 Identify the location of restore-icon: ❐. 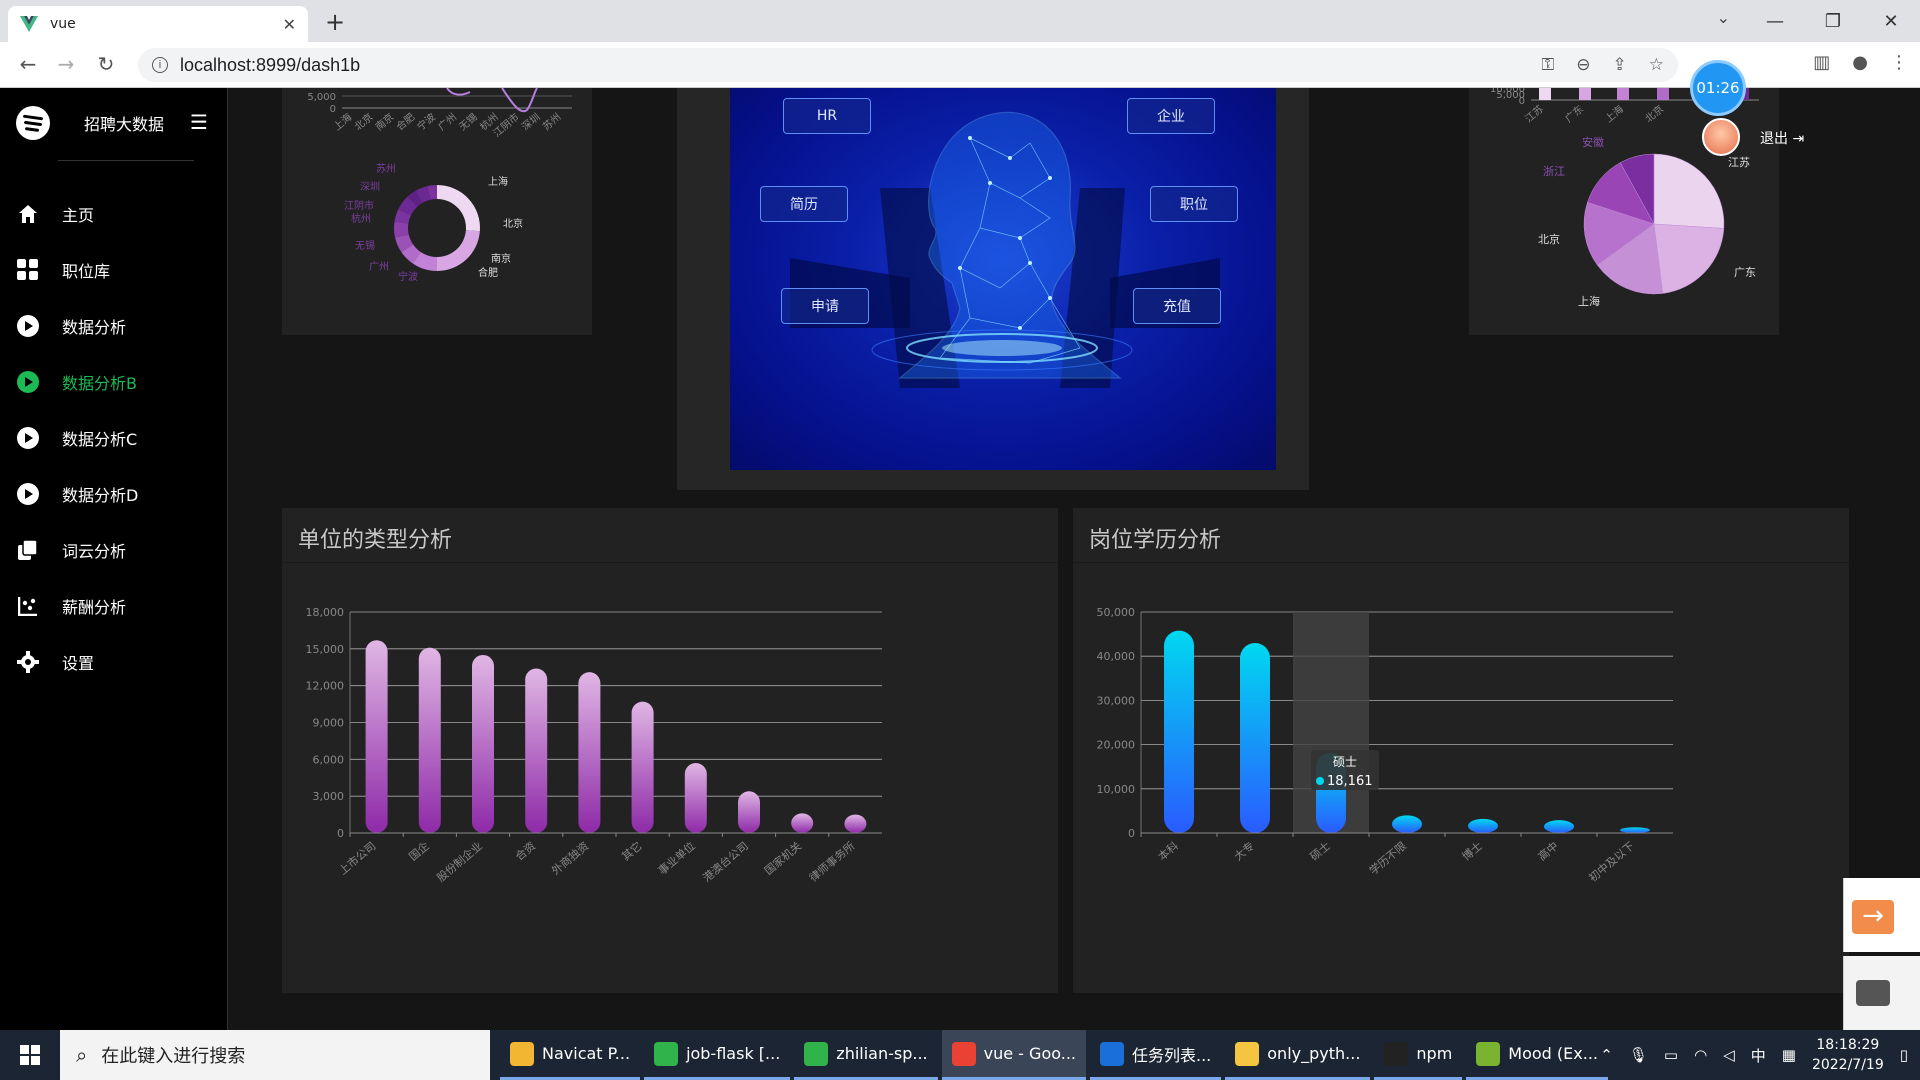
(1833, 21).